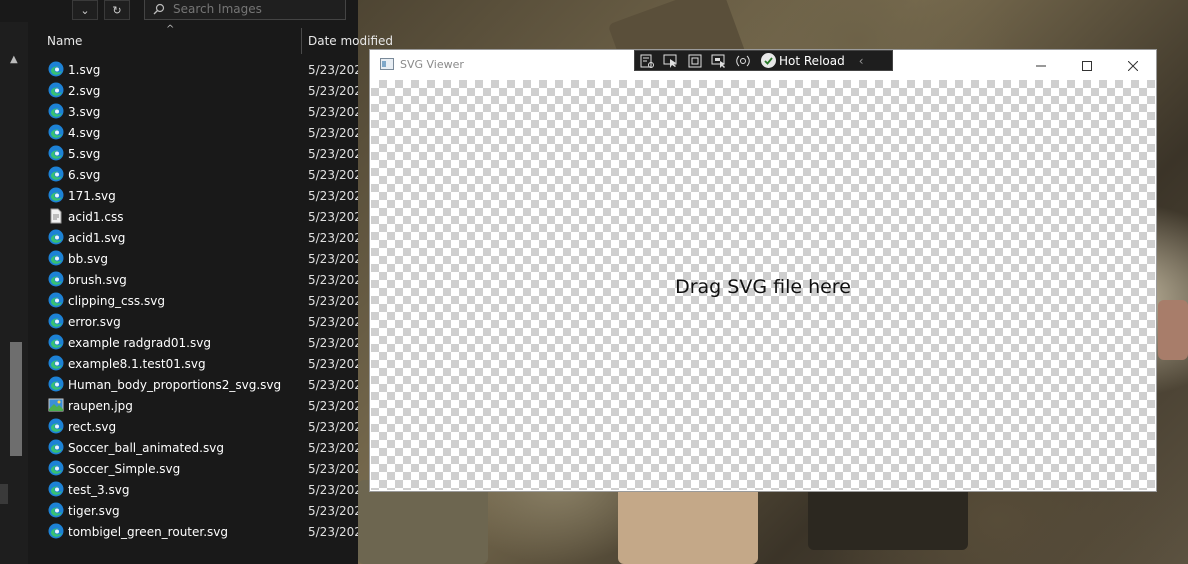 The image size is (1188, 564). I want to click on track-focus-icon, so click(719, 61).